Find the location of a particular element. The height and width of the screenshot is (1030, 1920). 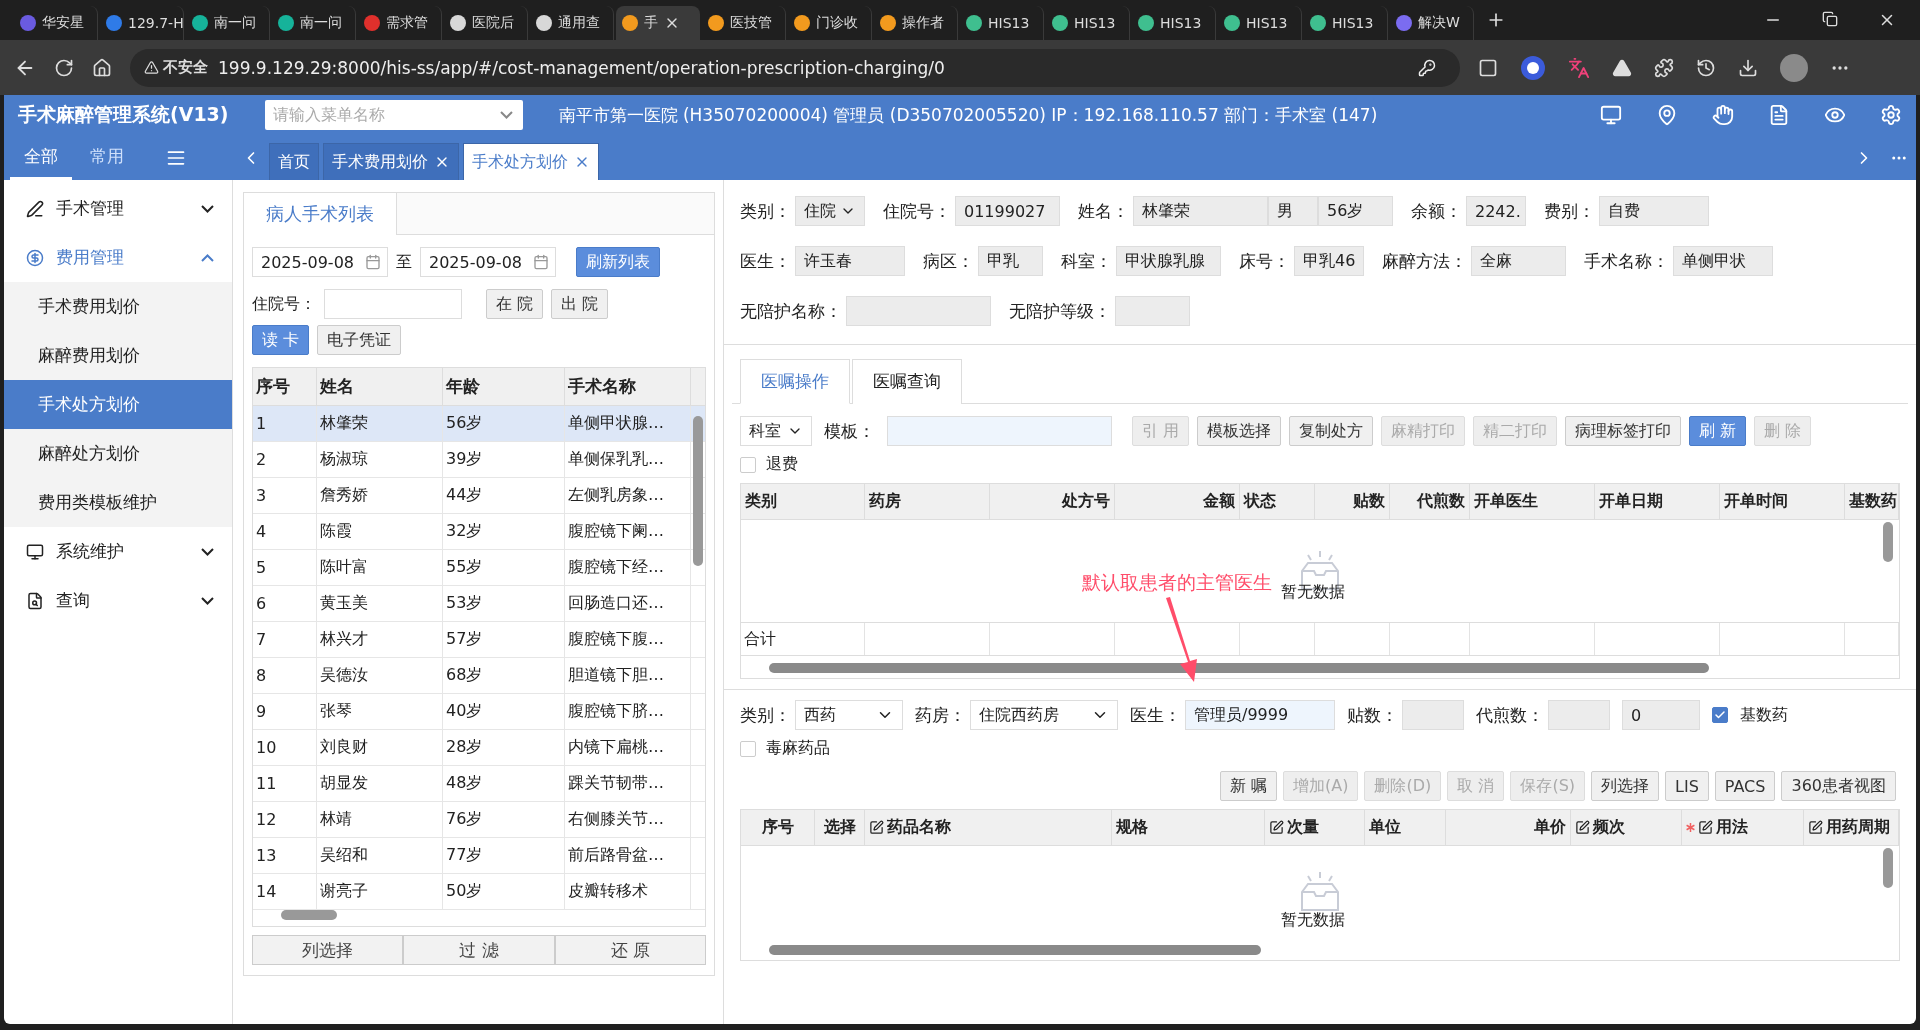

column-header: 基数药 is located at coordinates (1872, 501).